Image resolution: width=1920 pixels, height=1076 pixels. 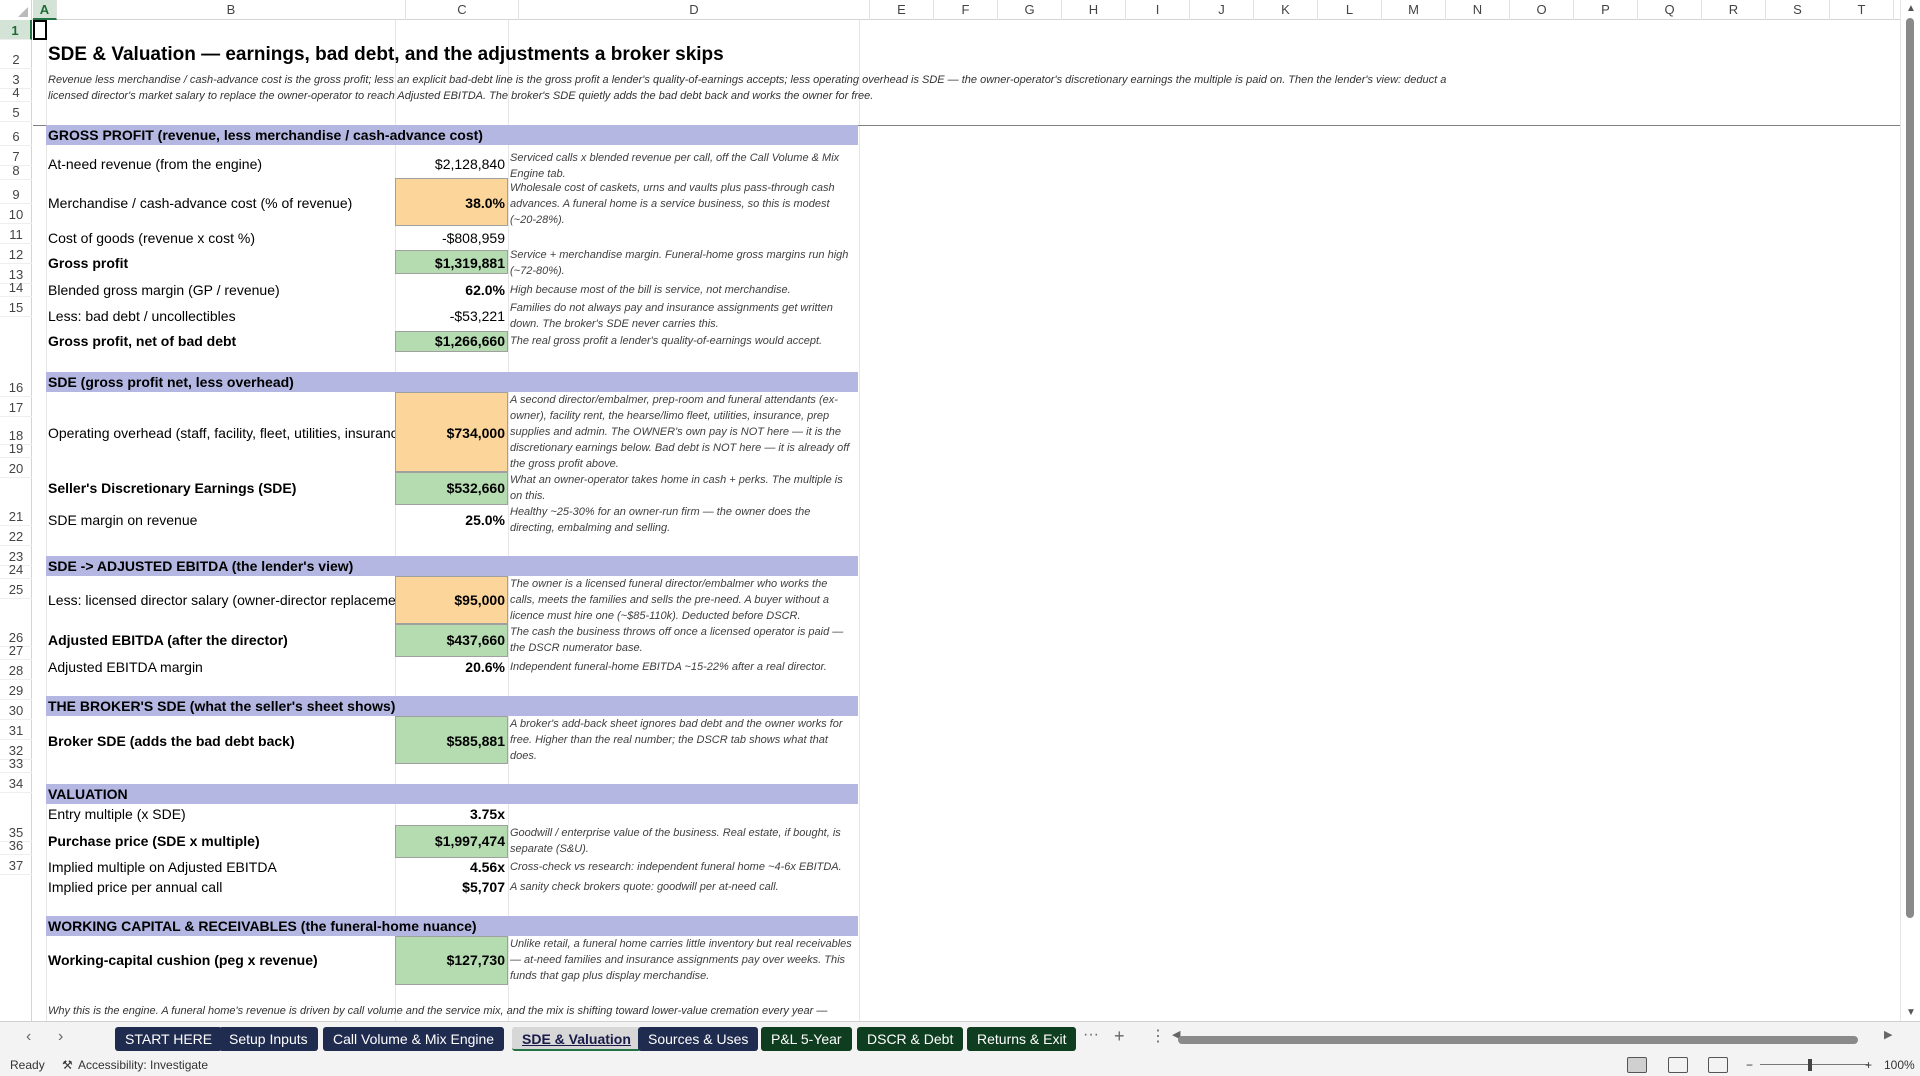 I want to click on status-accessibility: Accessibility: Investigate, so click(x=143, y=1065).